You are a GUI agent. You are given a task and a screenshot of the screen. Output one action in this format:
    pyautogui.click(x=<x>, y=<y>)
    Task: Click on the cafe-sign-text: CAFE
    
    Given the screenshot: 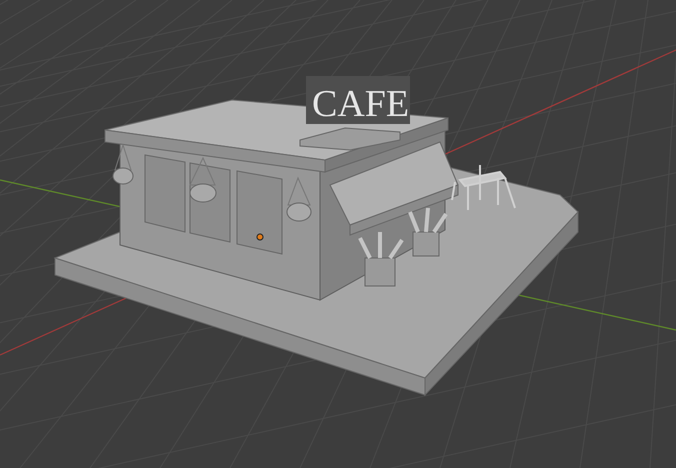 What is the action you would take?
    pyautogui.click(x=361, y=104)
    